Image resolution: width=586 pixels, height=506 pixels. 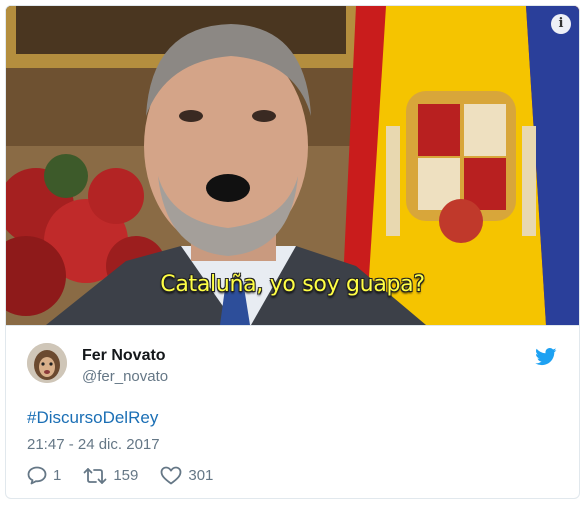 I want to click on reply-icon, so click(x=37, y=475).